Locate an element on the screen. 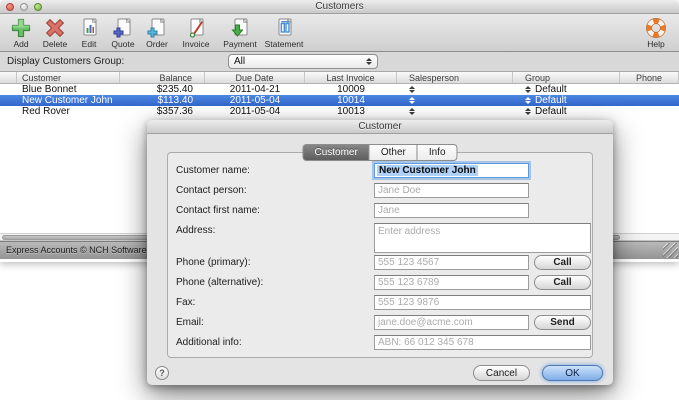  delete-icon is located at coordinates (55, 28).